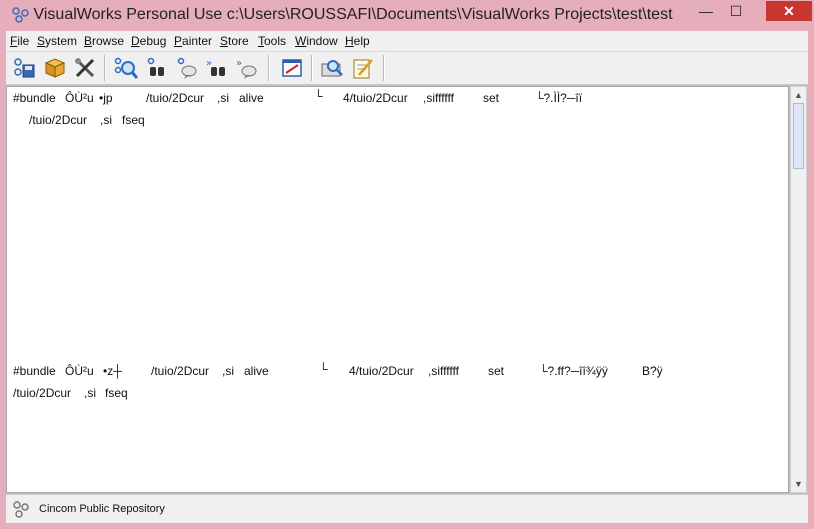  I want to click on text-token: B?ÿ, so click(652, 371).